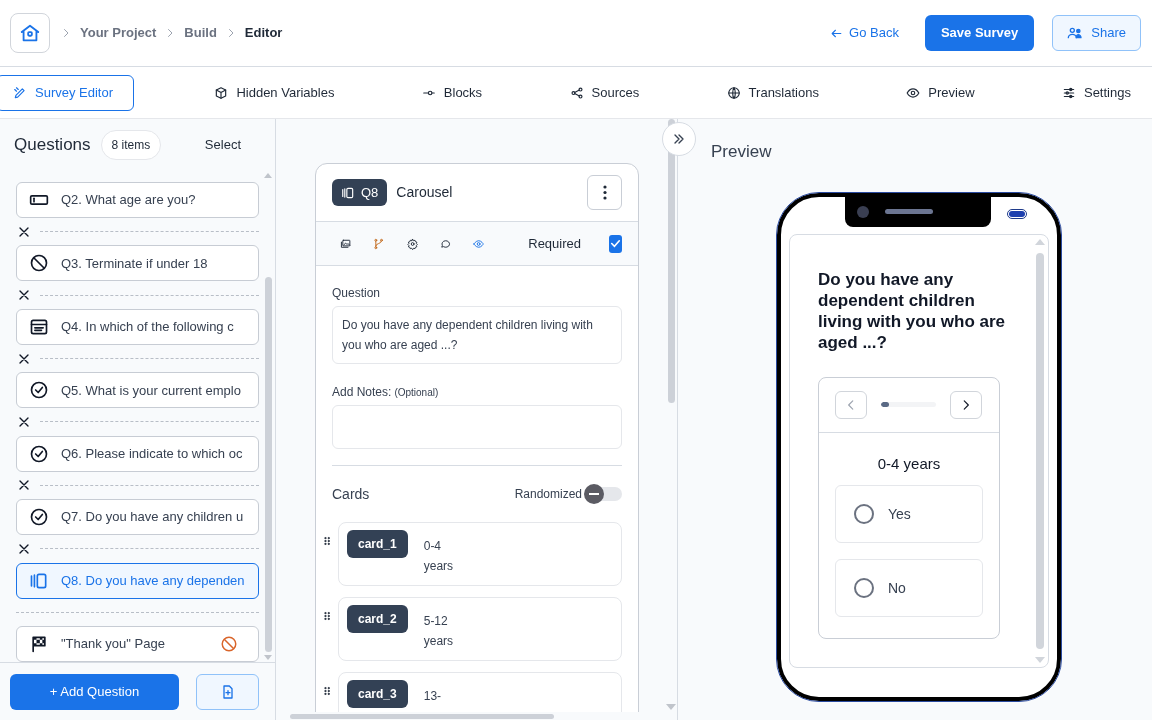 The width and height of the screenshot is (1152, 720). Describe the element at coordinates (137, 326) in the screenshot. I see `question-item: Q4. In which of the following c` at that location.